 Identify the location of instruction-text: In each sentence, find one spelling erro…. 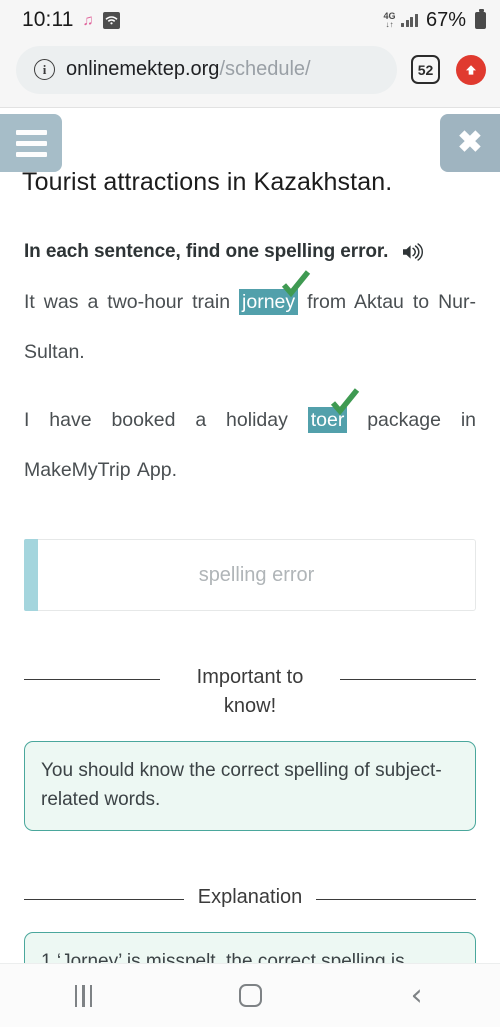
(206, 251).